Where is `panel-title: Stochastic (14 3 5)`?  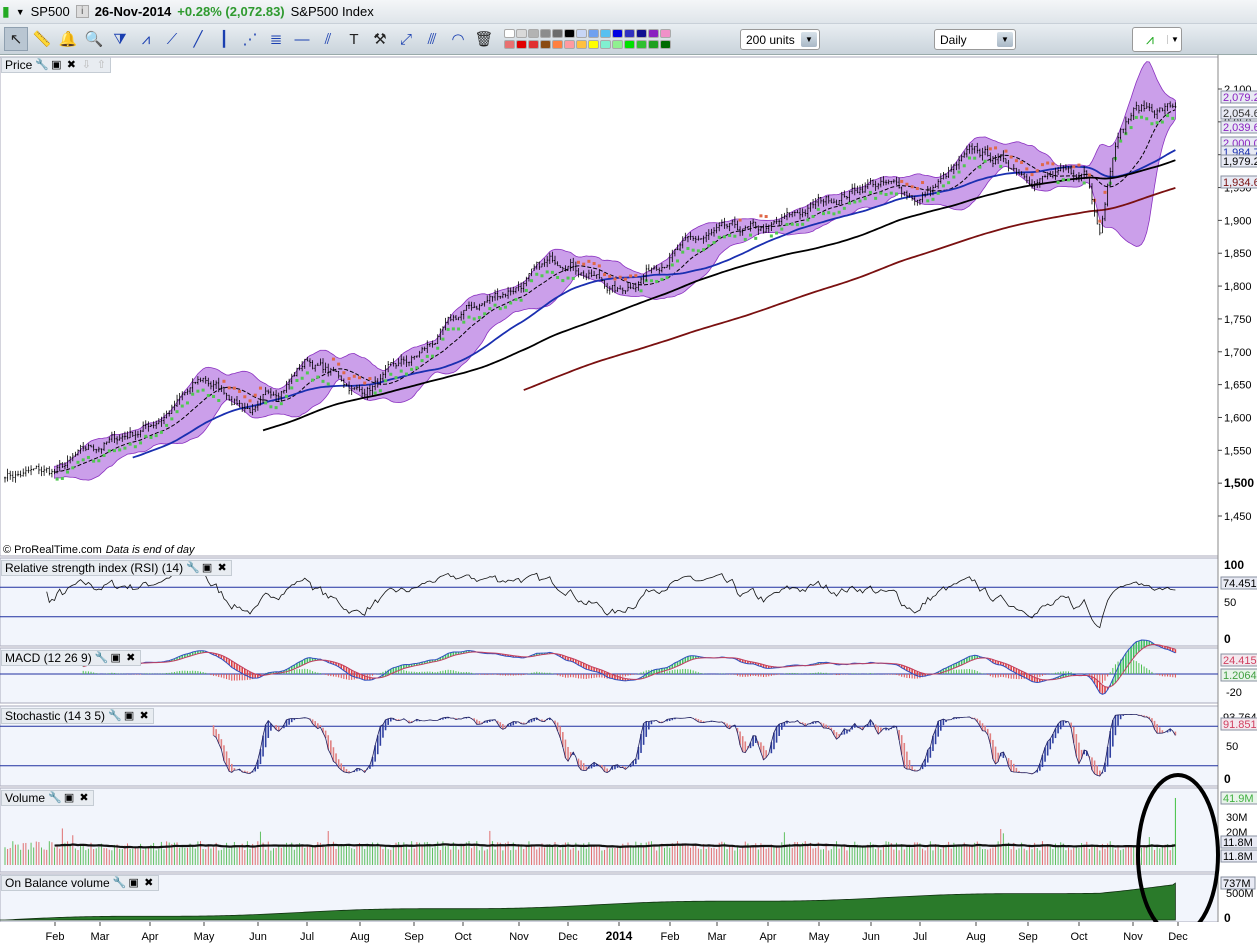
panel-title: Stochastic (14 3 5) is located at coordinates (55, 716).